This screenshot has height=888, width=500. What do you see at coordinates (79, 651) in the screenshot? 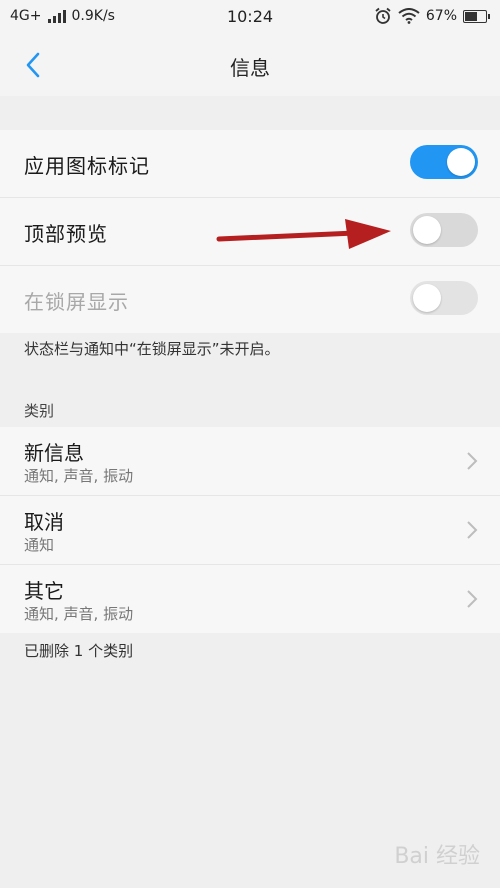
I see `deleted-categories-note: 已删除 1 个类别` at bounding box center [79, 651].